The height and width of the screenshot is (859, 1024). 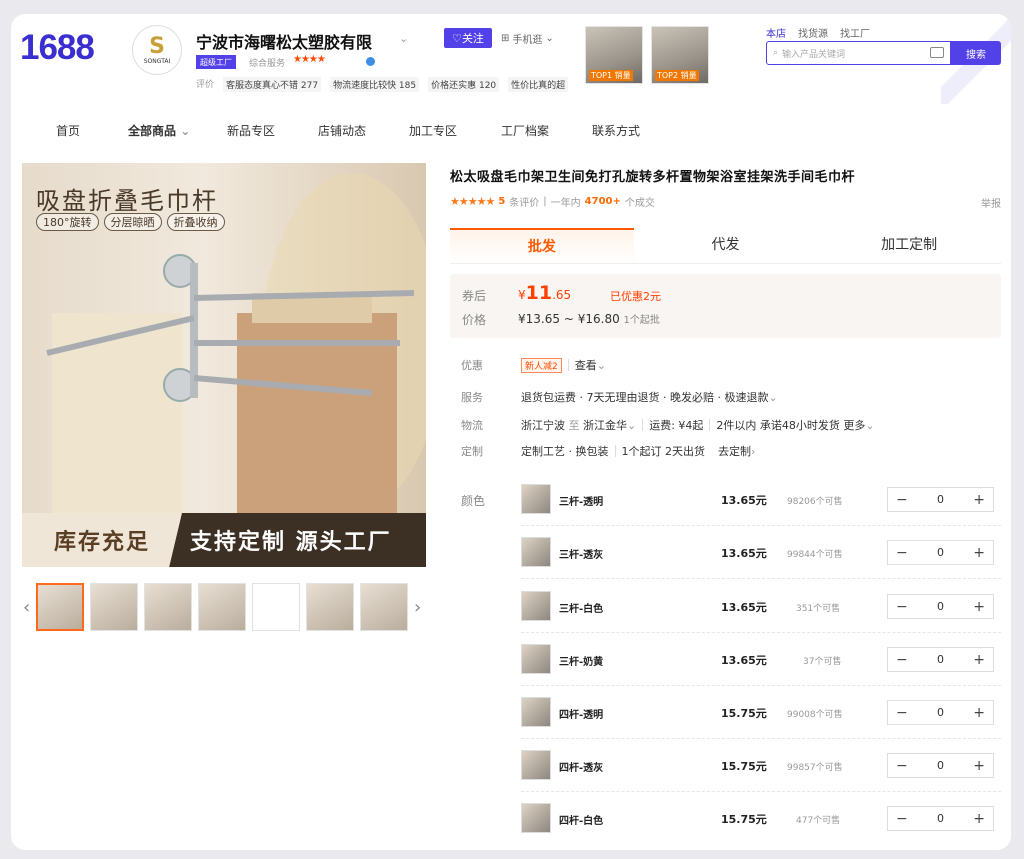 What do you see at coordinates (726, 245) in the screenshot?
I see `tab-dropship: 代发` at bounding box center [726, 245].